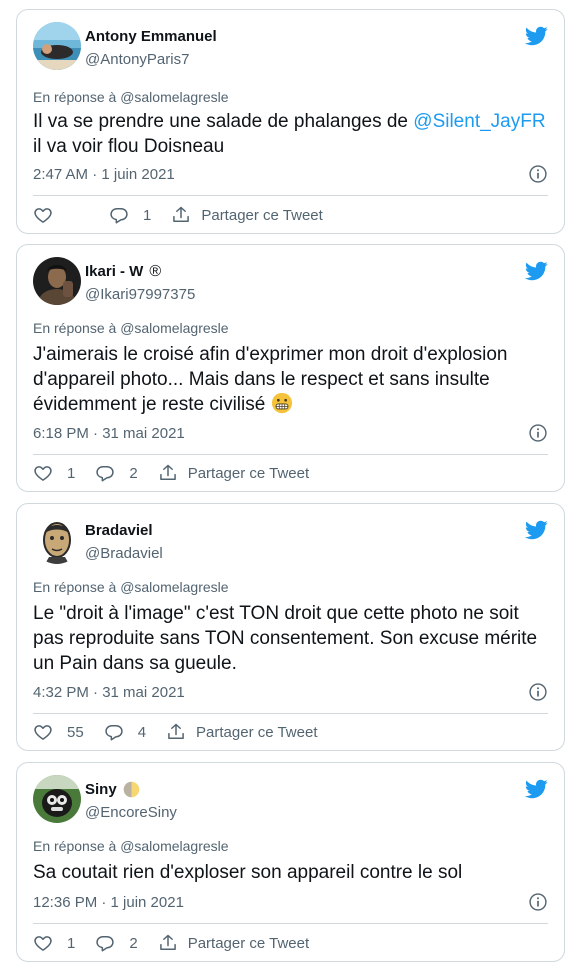  I want to click on author-line: Siny, so click(112, 789).